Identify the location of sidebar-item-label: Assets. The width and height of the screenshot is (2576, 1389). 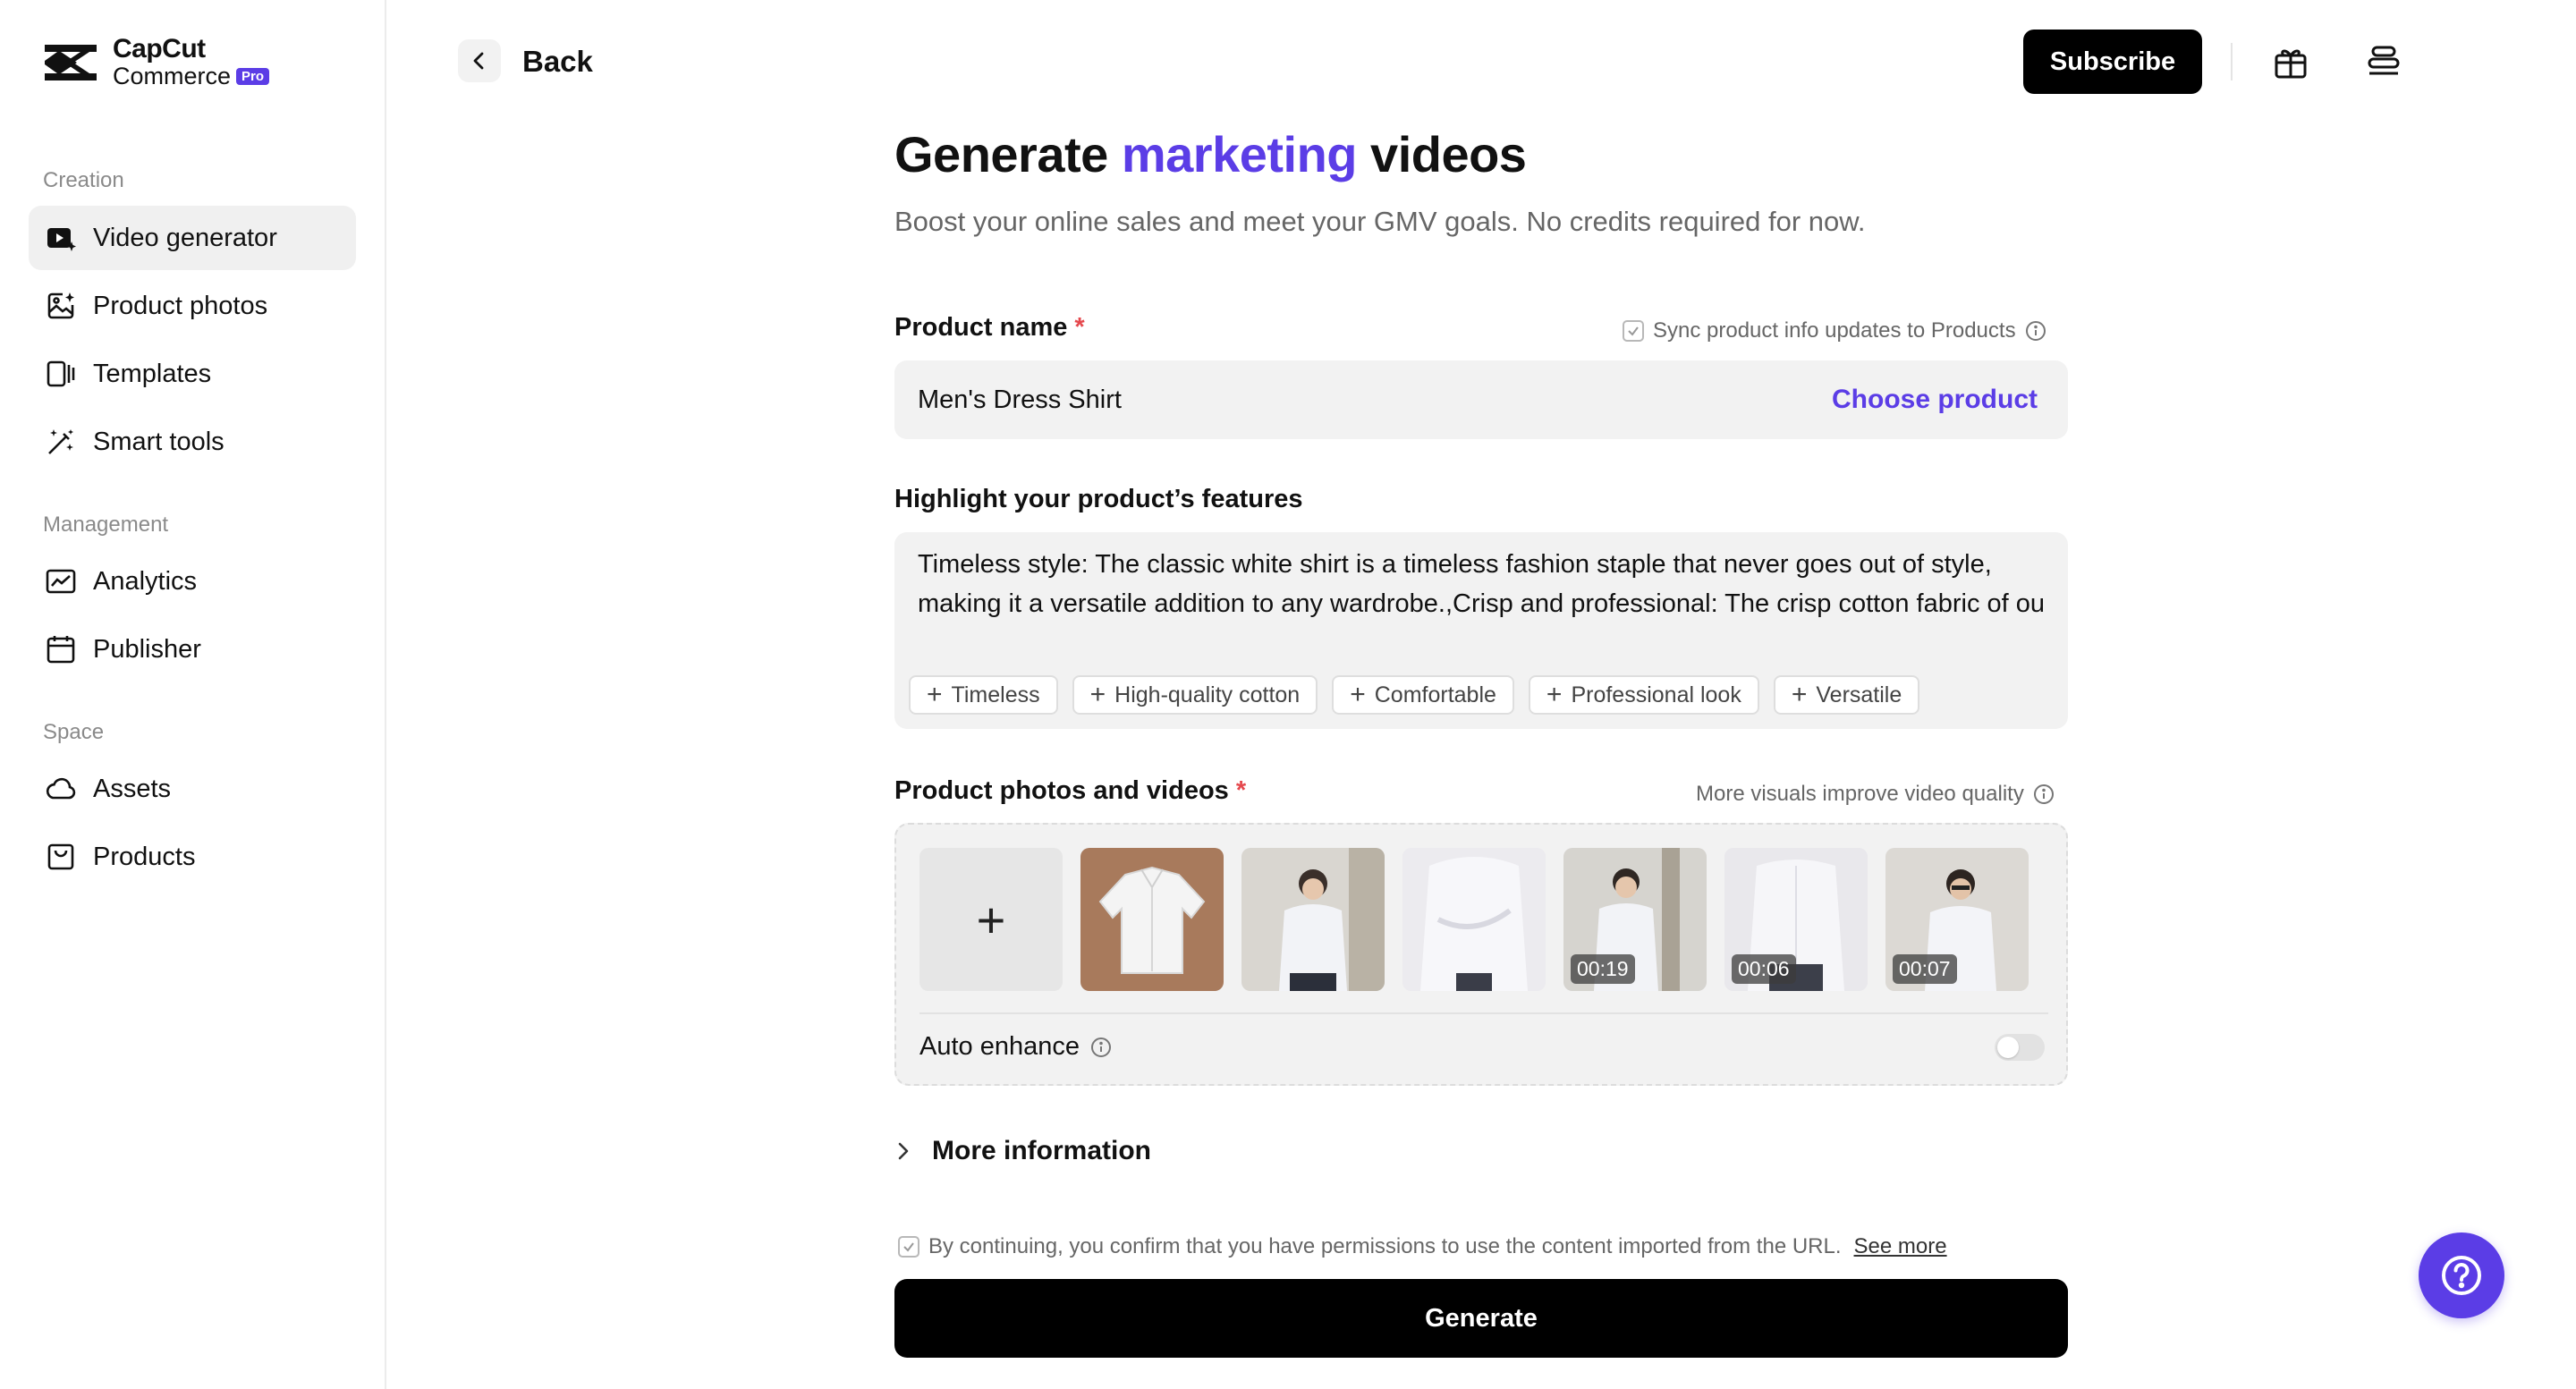
(132, 788).